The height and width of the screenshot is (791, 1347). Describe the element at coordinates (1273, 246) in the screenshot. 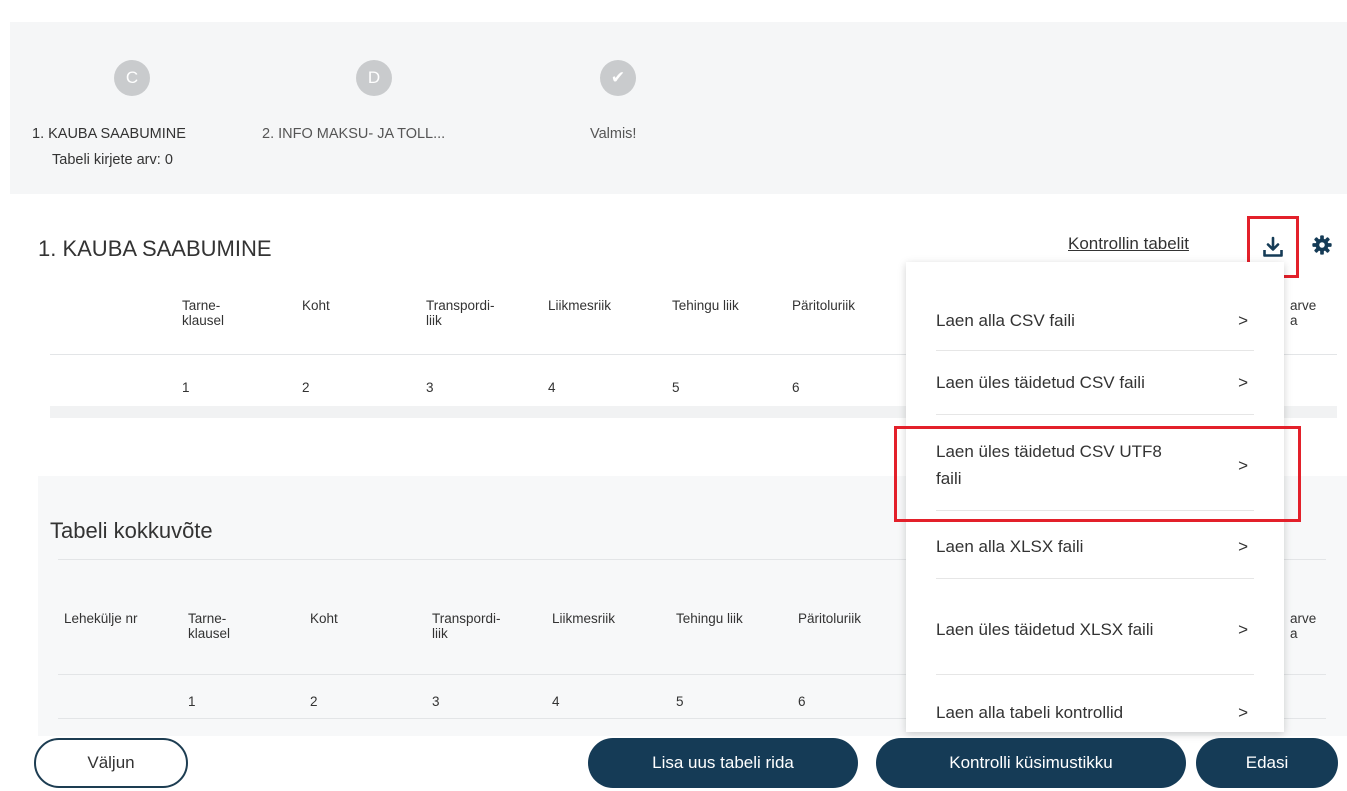

I see `download-icon` at that location.